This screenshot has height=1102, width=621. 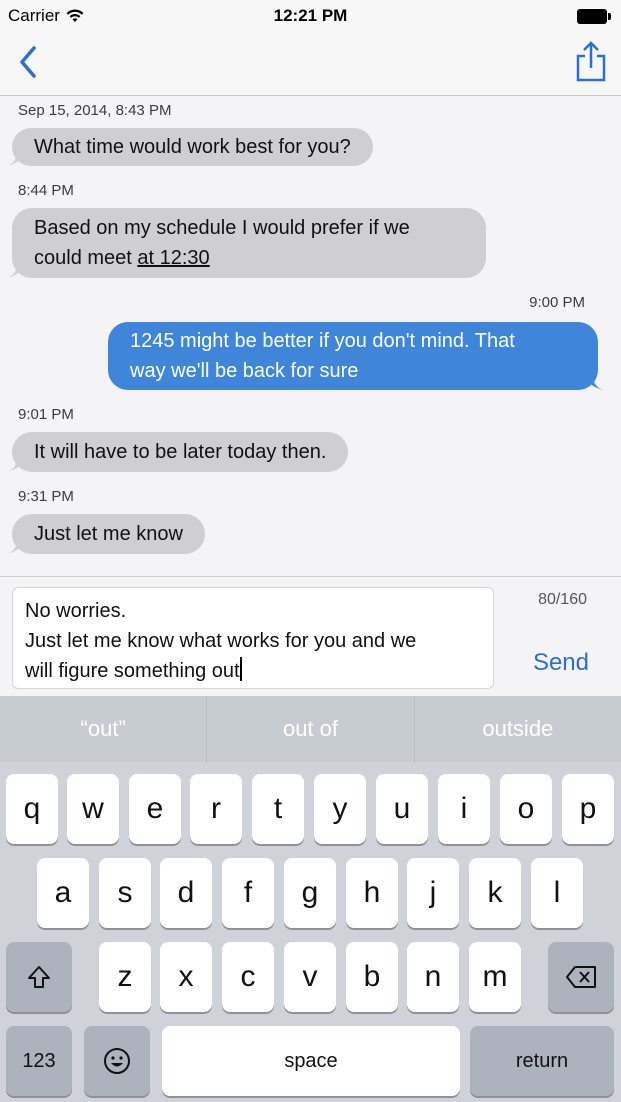 What do you see at coordinates (86, 258) in the screenshot?
I see `message-text: could meet` at bounding box center [86, 258].